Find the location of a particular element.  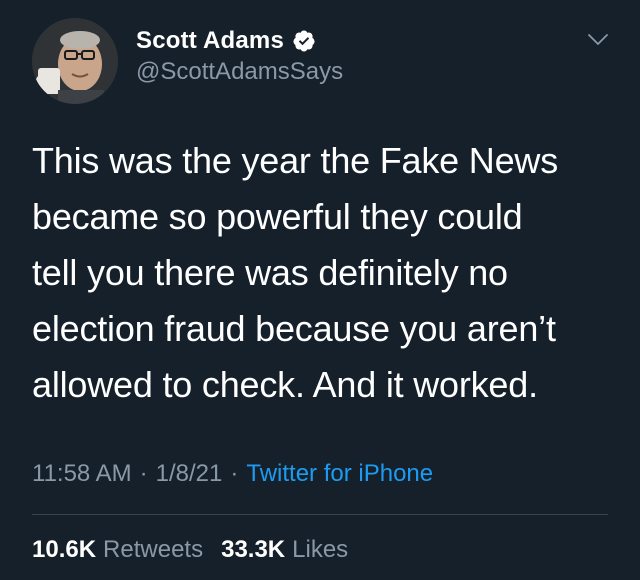

tweet-meta: 11:58 AM · 1/8/21 · Twitter for iPhone is located at coordinates (232, 474).